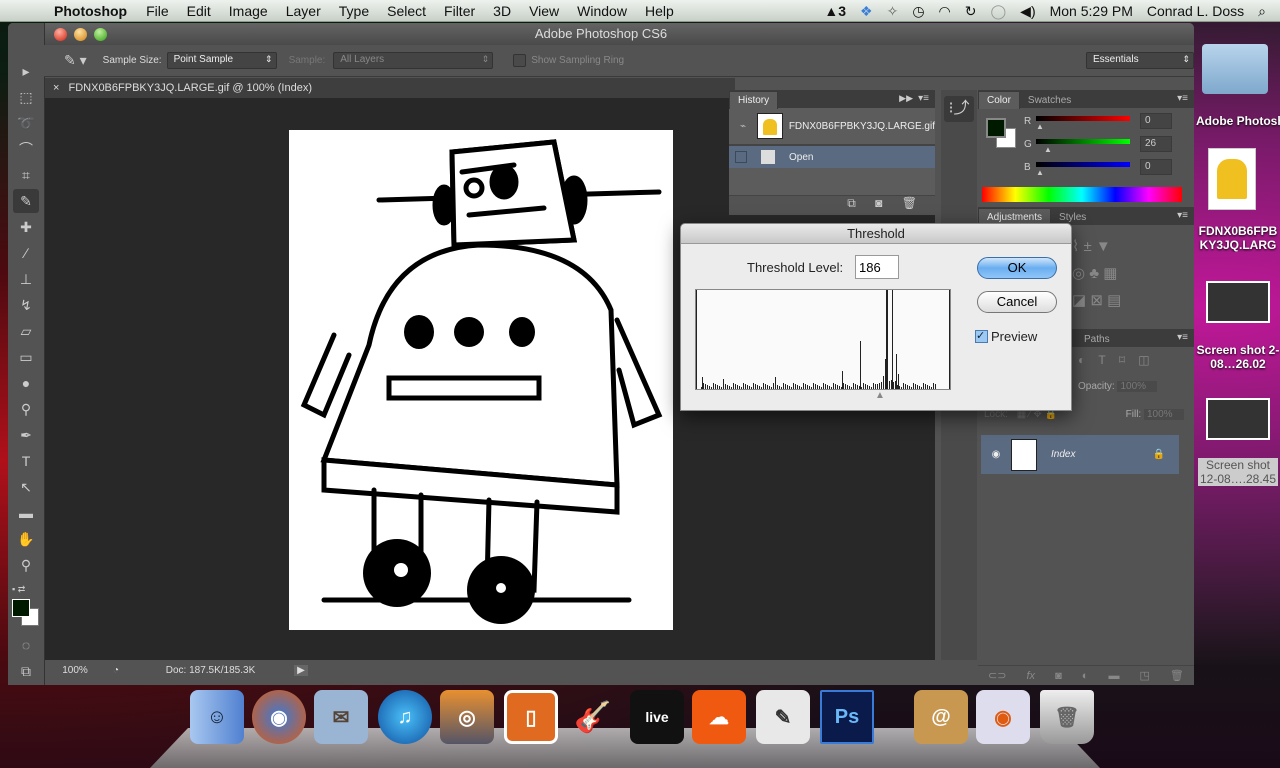  Describe the element at coordinates (26, 227) in the screenshot. I see `healing-brush-tool-icon: ✚` at that location.